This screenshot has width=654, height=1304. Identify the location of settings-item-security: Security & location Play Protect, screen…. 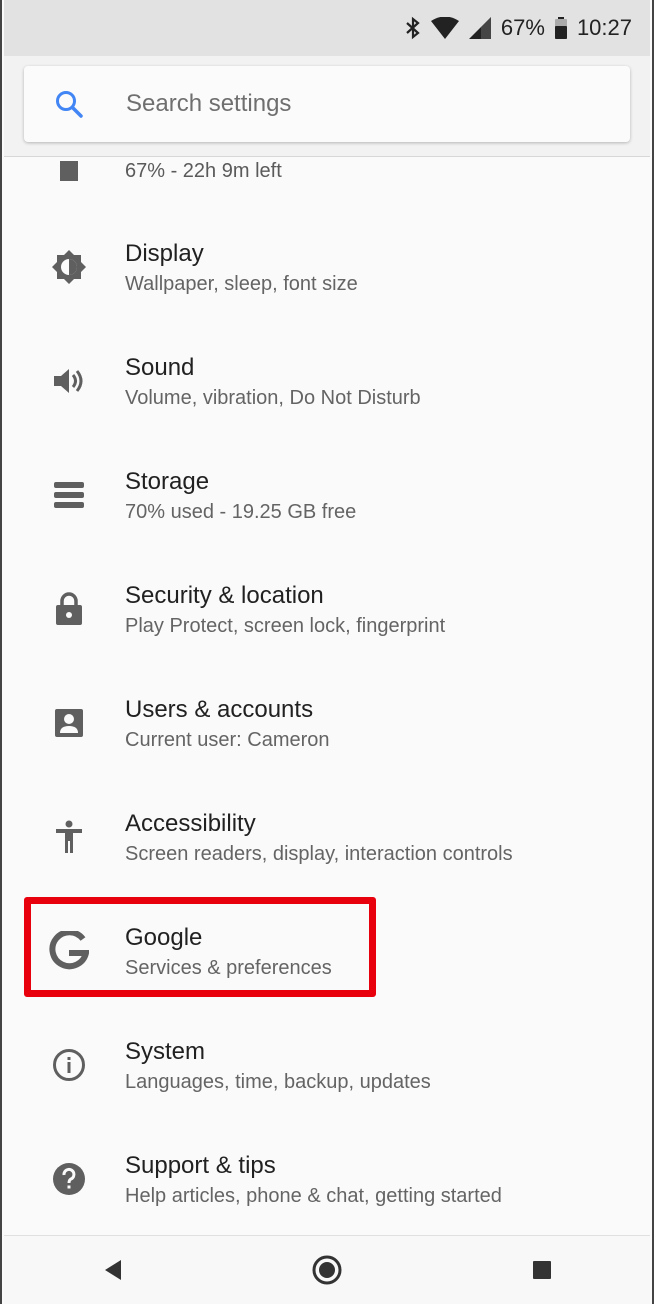
(327, 639).